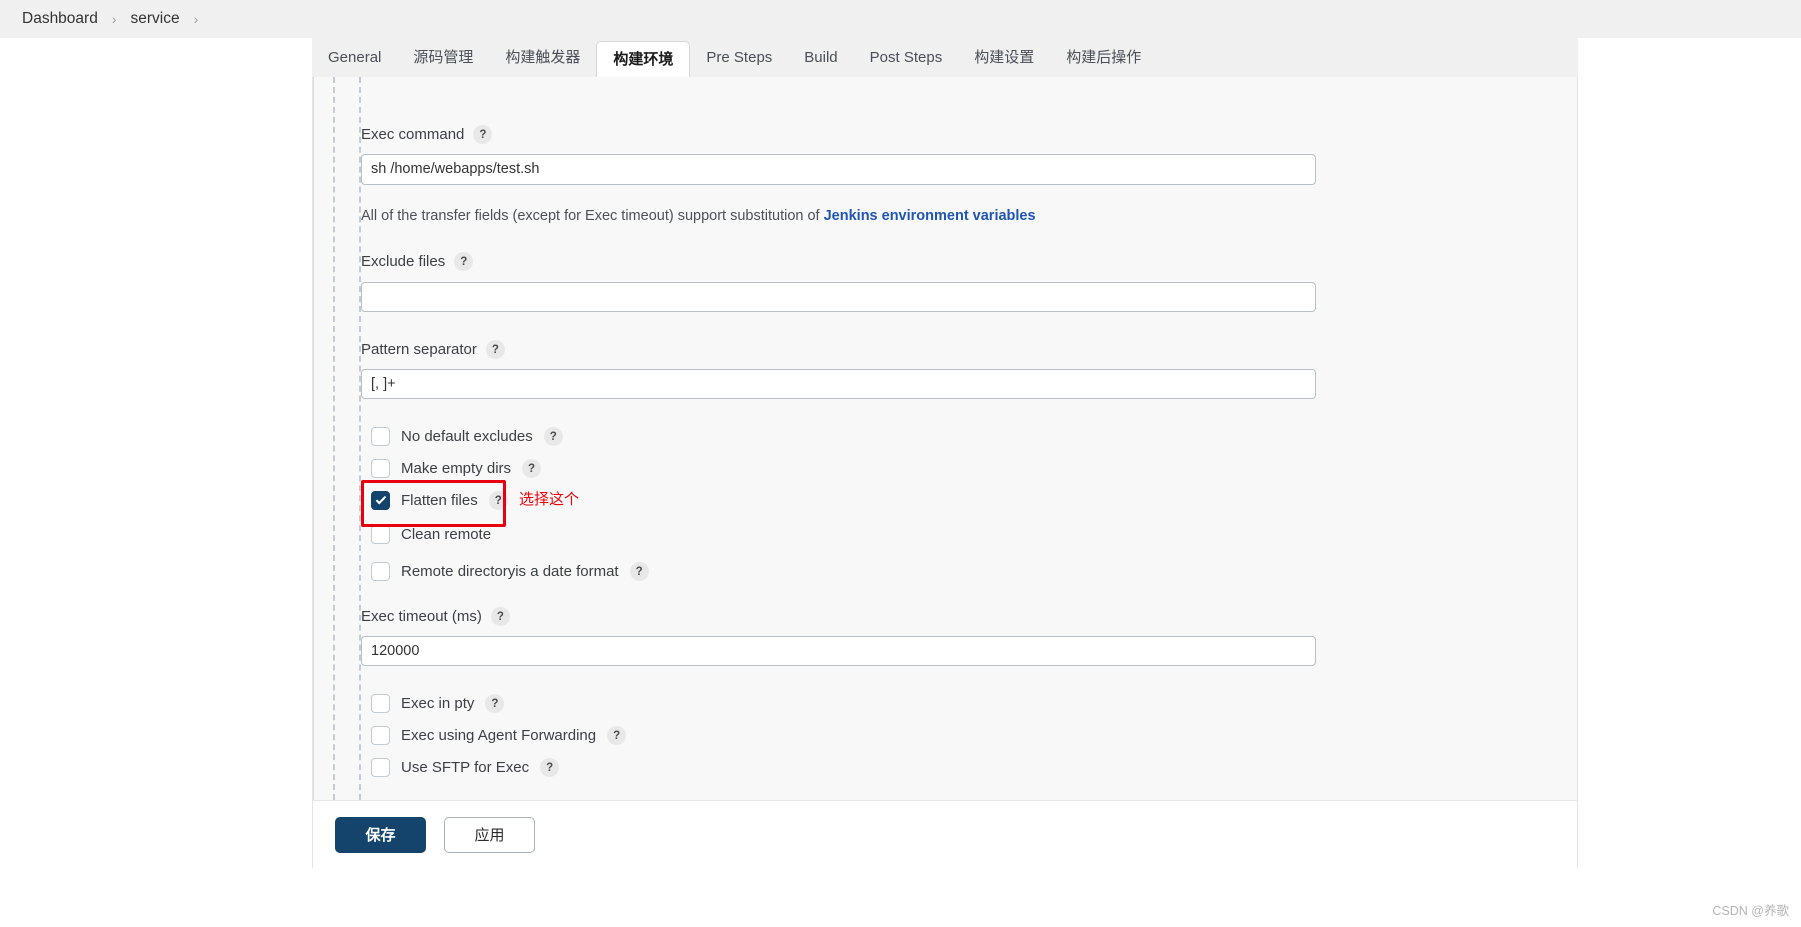  Describe the element at coordinates (443, 58) in the screenshot. I see `tab-source-code-management: 源码管理` at that location.